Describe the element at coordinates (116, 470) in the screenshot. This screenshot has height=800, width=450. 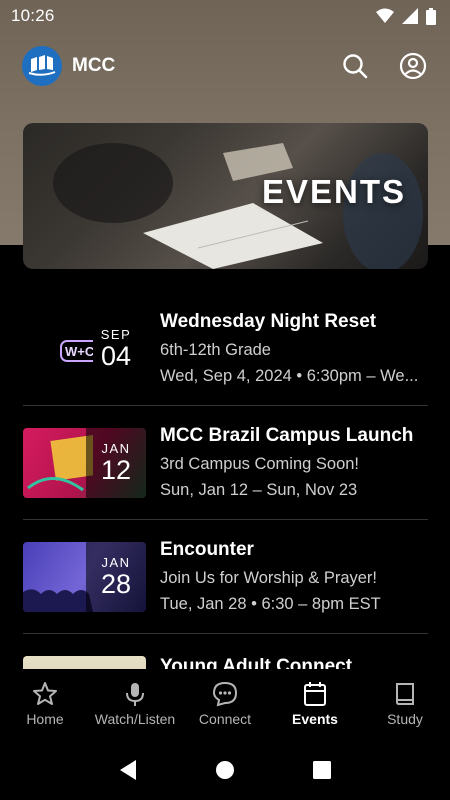
I see `date-day: 12` at that location.